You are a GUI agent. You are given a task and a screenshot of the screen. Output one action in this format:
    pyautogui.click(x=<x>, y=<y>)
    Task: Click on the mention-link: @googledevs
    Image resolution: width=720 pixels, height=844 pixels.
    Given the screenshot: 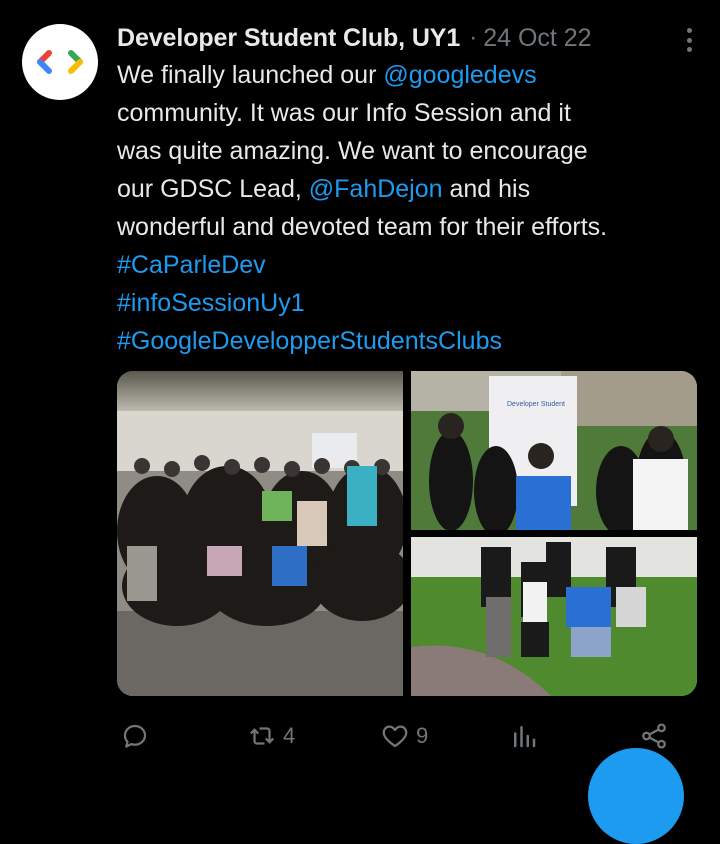 What is the action you would take?
    pyautogui.click(x=459, y=75)
    